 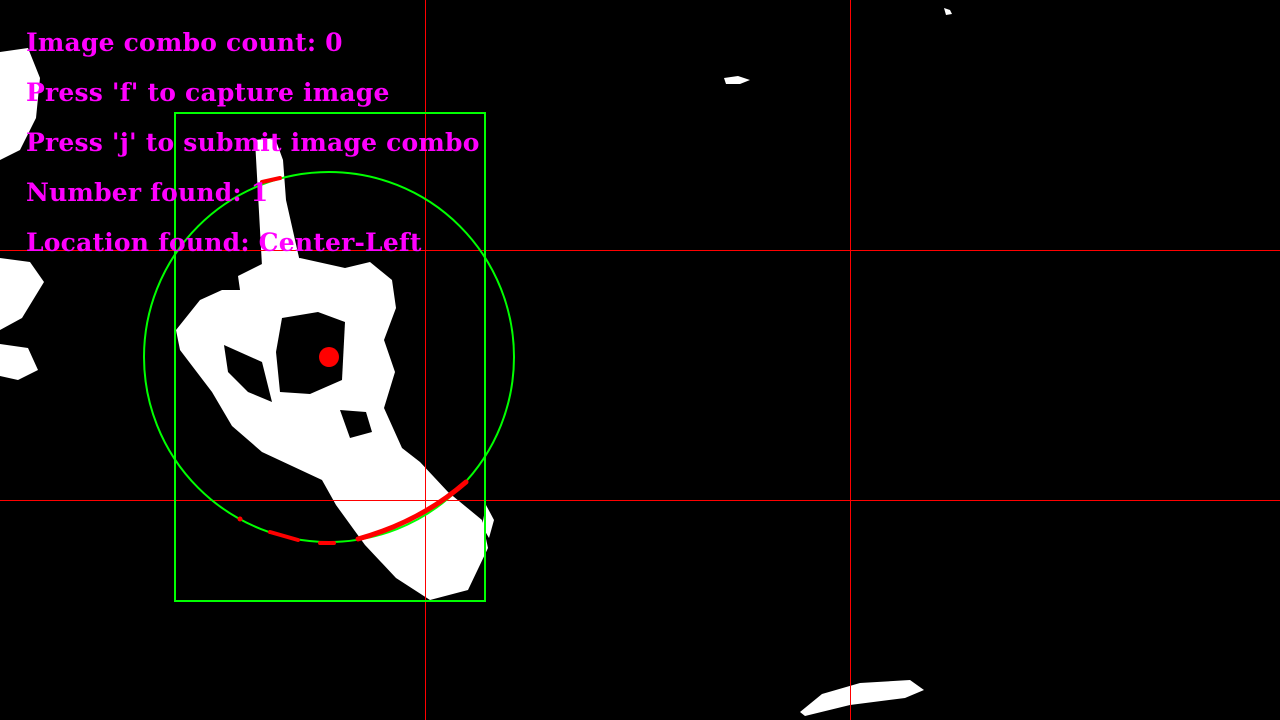 What do you see at coordinates (240, 519) in the screenshot?
I see `hull-point-marker` at bounding box center [240, 519].